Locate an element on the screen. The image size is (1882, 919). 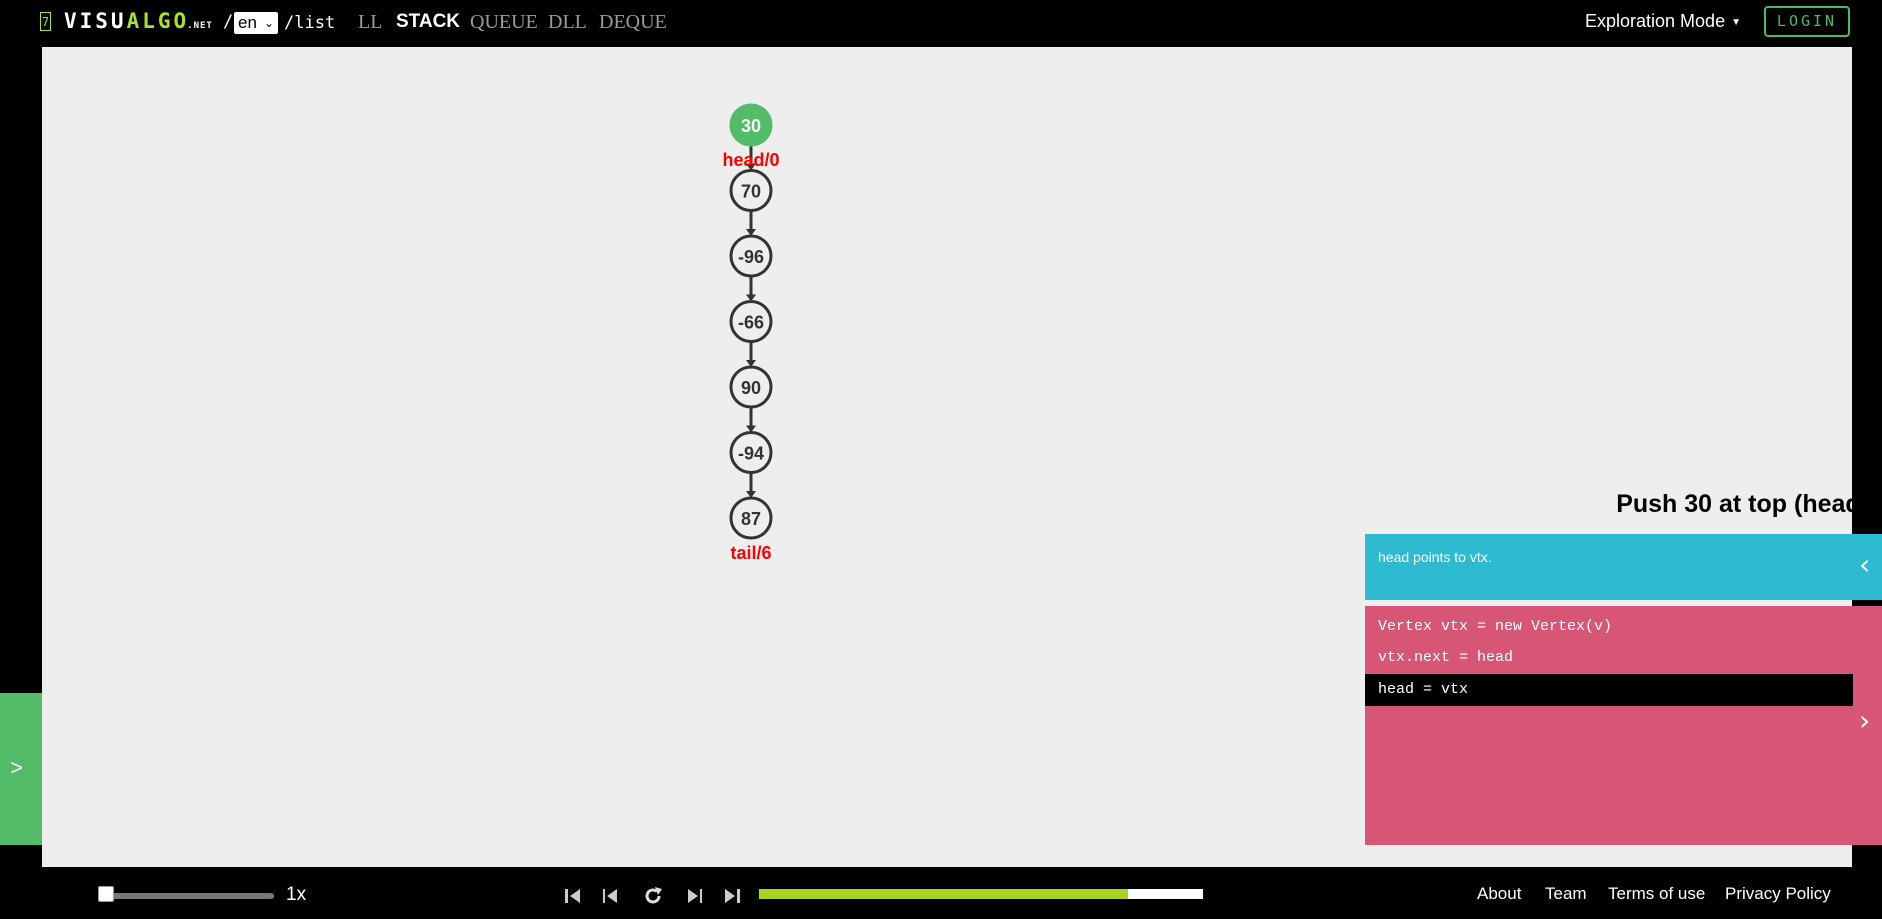
footer-about-link: About is located at coordinates (1499, 894).